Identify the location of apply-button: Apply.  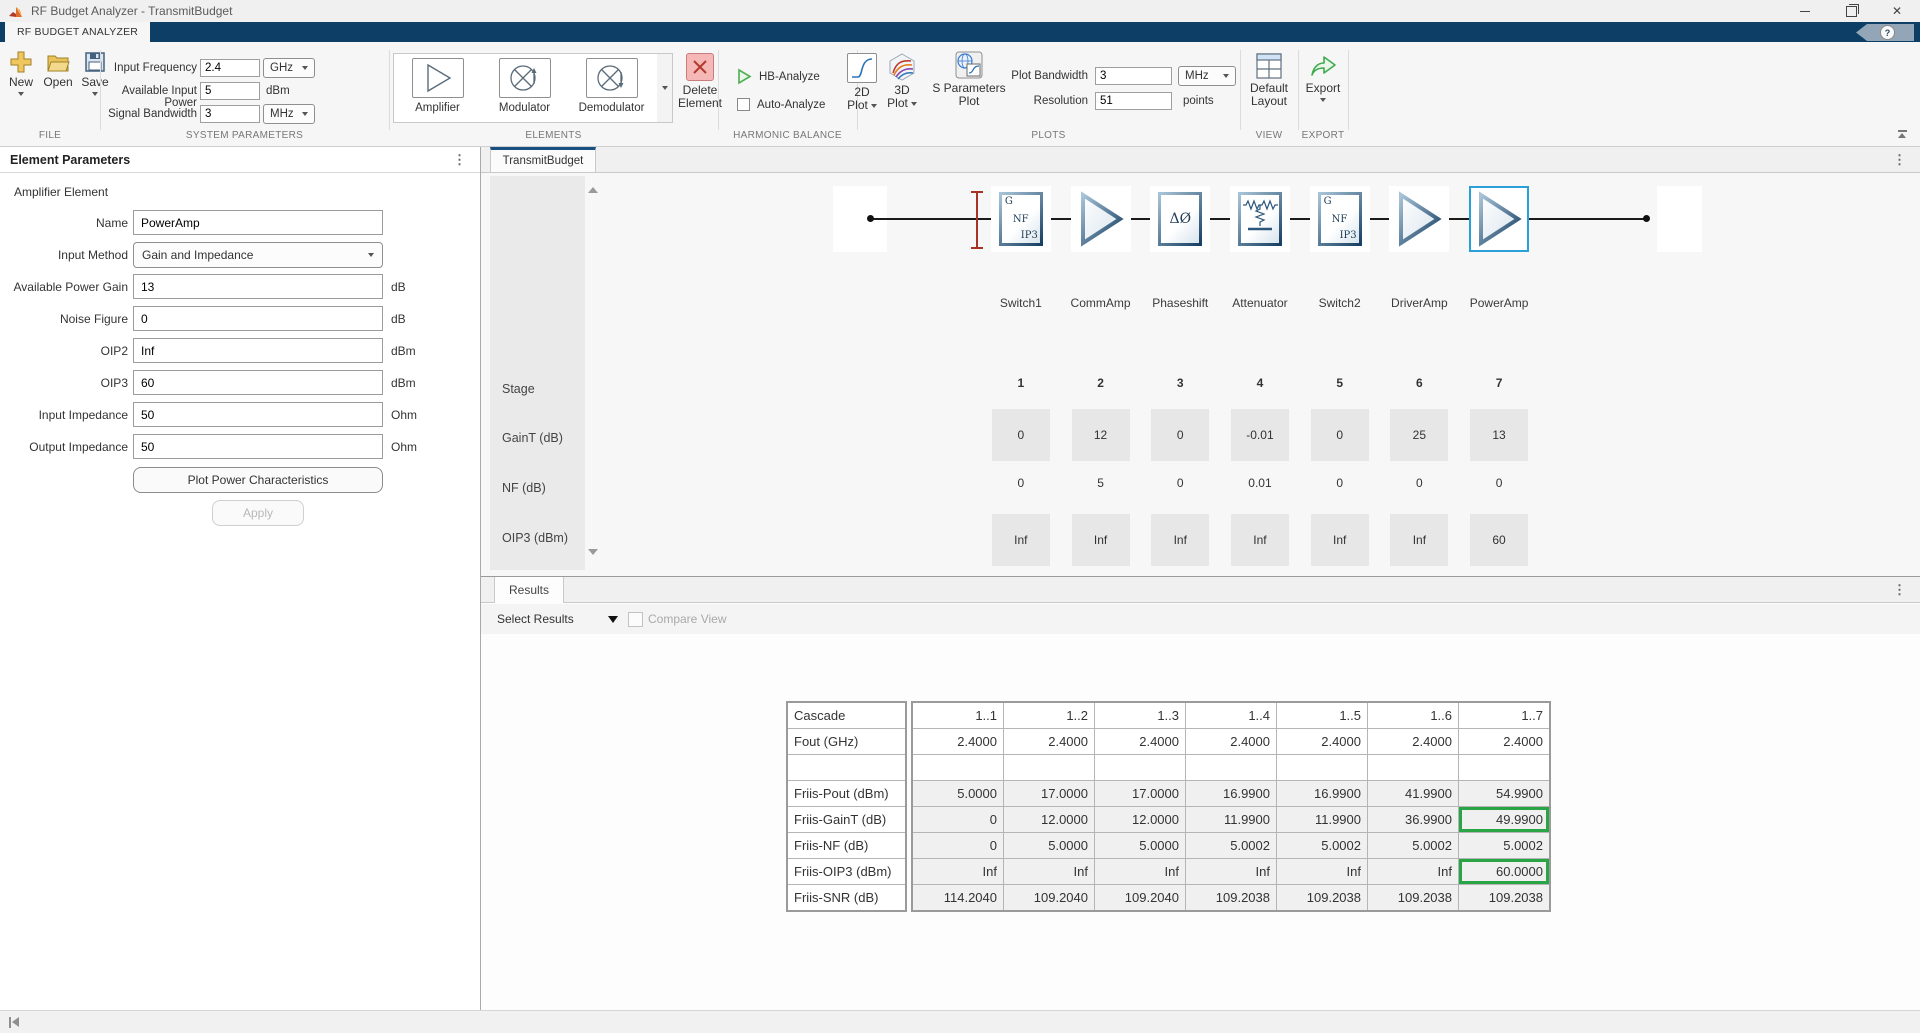
(258, 513).